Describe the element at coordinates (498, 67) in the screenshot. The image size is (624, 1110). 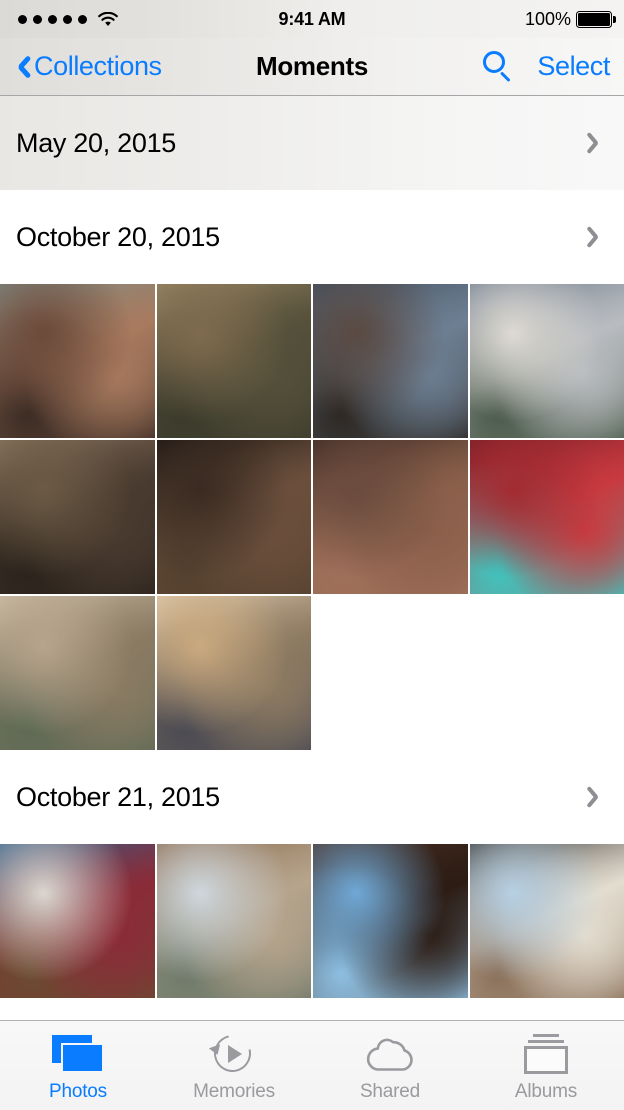
I see `search-icon` at that location.